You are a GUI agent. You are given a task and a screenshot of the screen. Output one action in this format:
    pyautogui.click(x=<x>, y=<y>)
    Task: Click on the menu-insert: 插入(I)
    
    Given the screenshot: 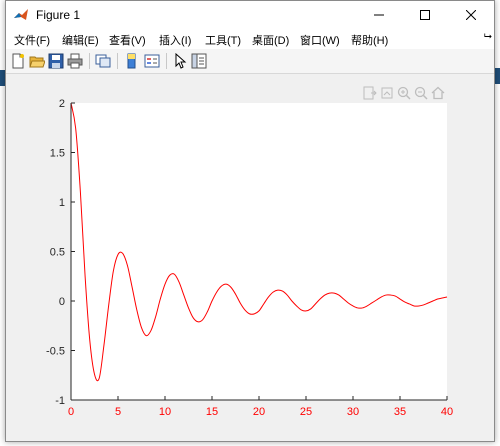 What is the action you would take?
    pyautogui.click(x=175, y=40)
    